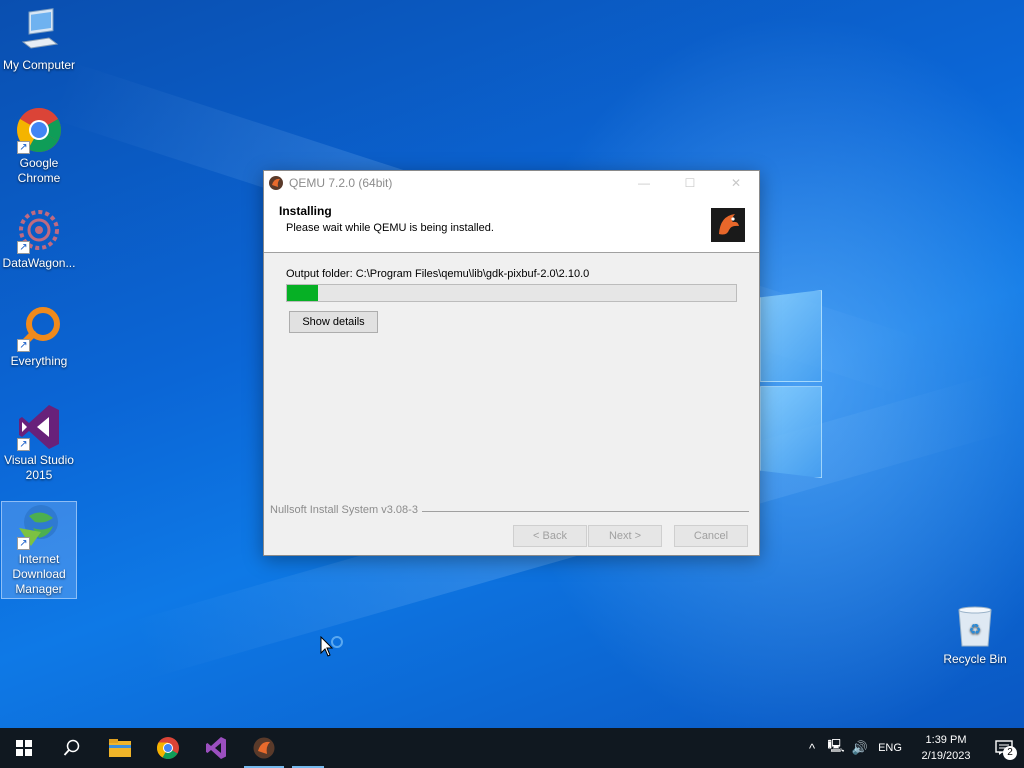 Image resolution: width=1024 pixels, height=768 pixels. Describe the element at coordinates (39, 130) in the screenshot. I see `chrome-icon: ↗` at that location.